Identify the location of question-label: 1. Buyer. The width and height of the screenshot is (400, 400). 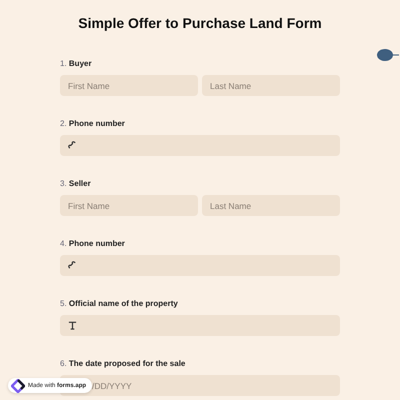
(76, 64).